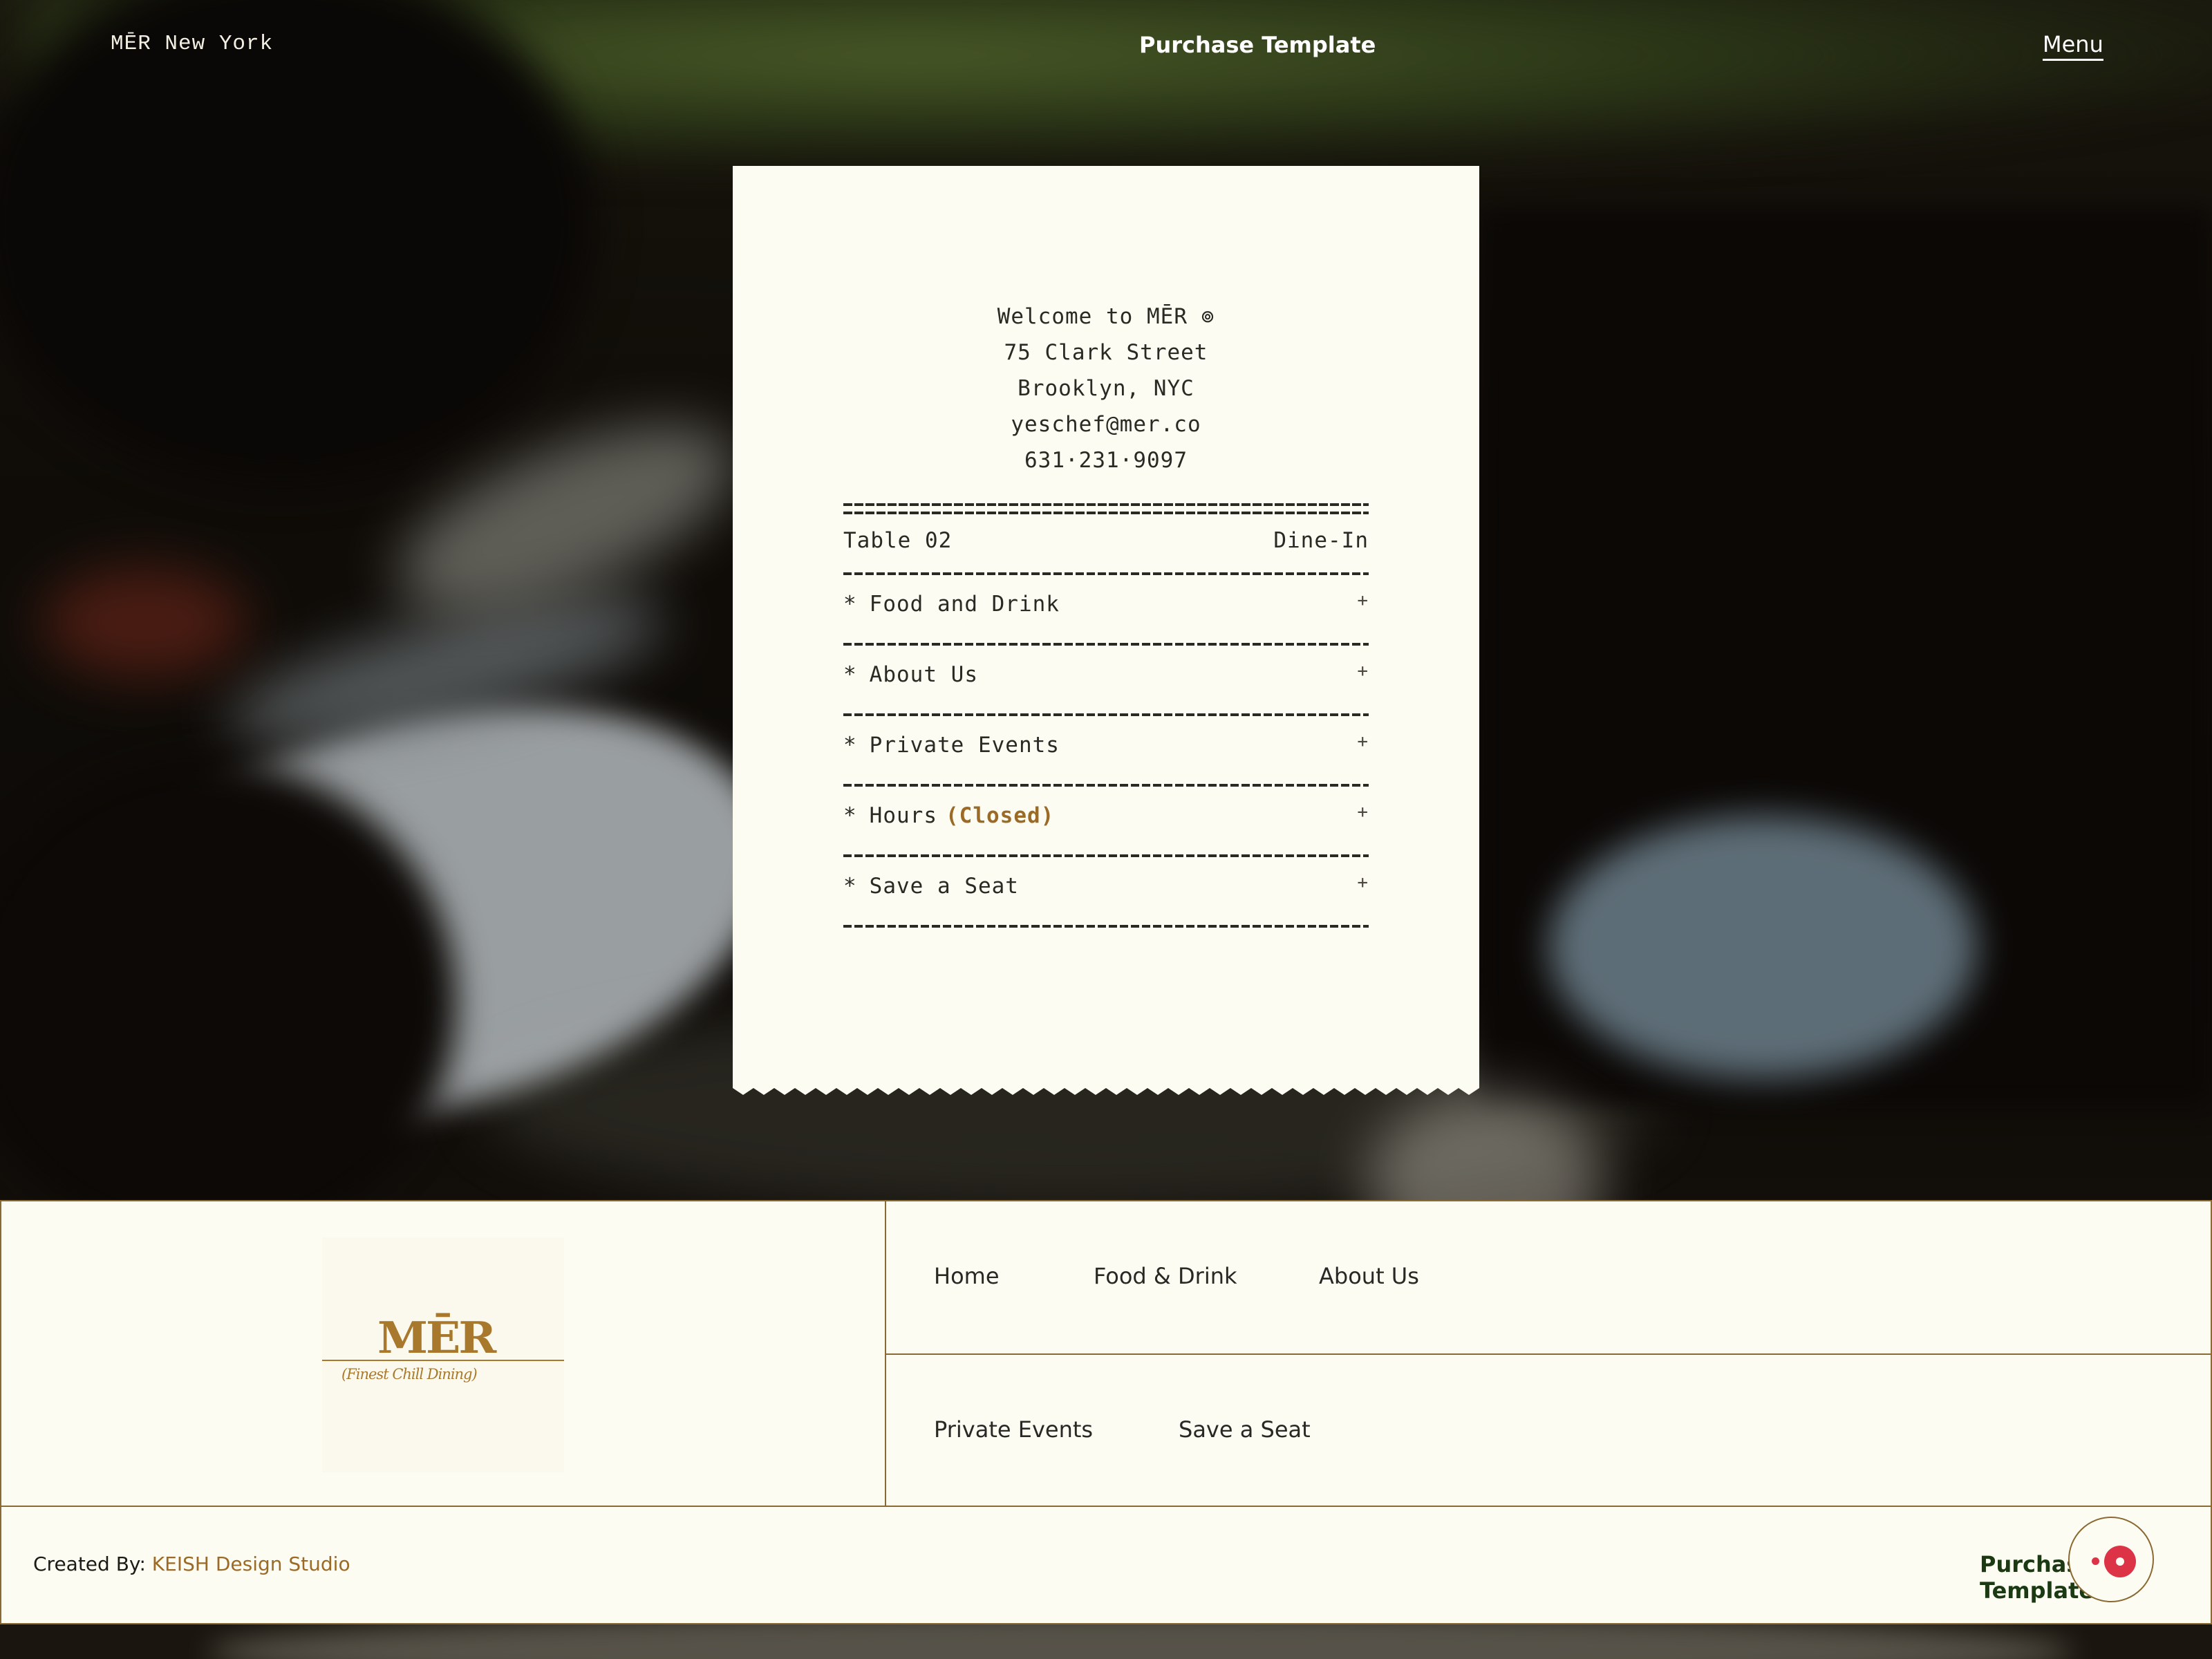 Image resolution: width=2212 pixels, height=1659 pixels. What do you see at coordinates (967, 1276) in the screenshot?
I see `footer-nav-home: Home` at bounding box center [967, 1276].